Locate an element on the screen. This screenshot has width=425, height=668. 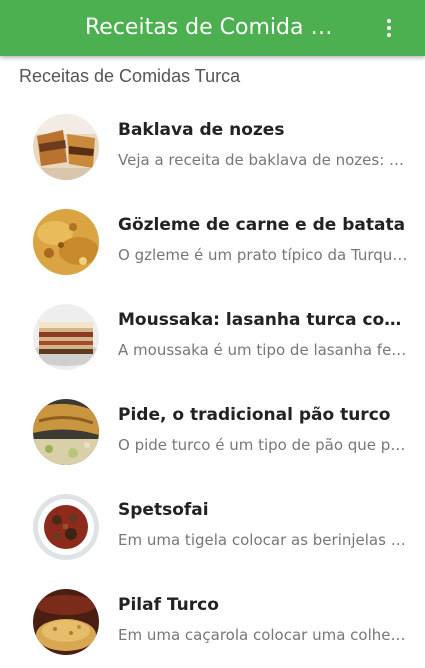
gozleme-photo is located at coordinates (66, 242).